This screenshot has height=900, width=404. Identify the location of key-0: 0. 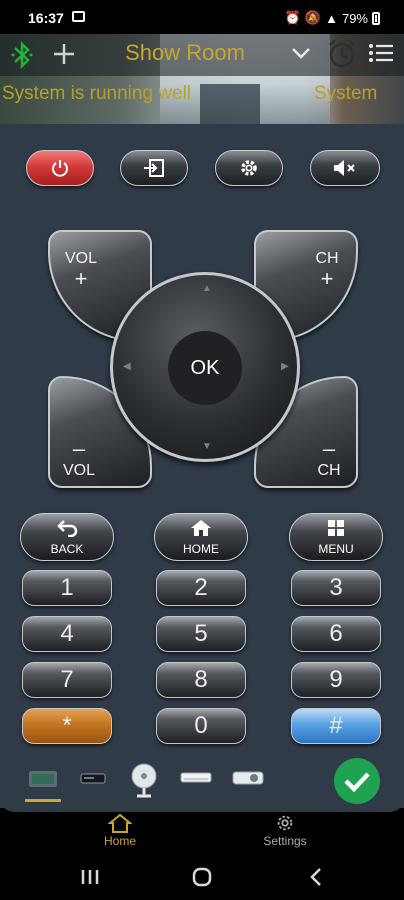
(201, 726).